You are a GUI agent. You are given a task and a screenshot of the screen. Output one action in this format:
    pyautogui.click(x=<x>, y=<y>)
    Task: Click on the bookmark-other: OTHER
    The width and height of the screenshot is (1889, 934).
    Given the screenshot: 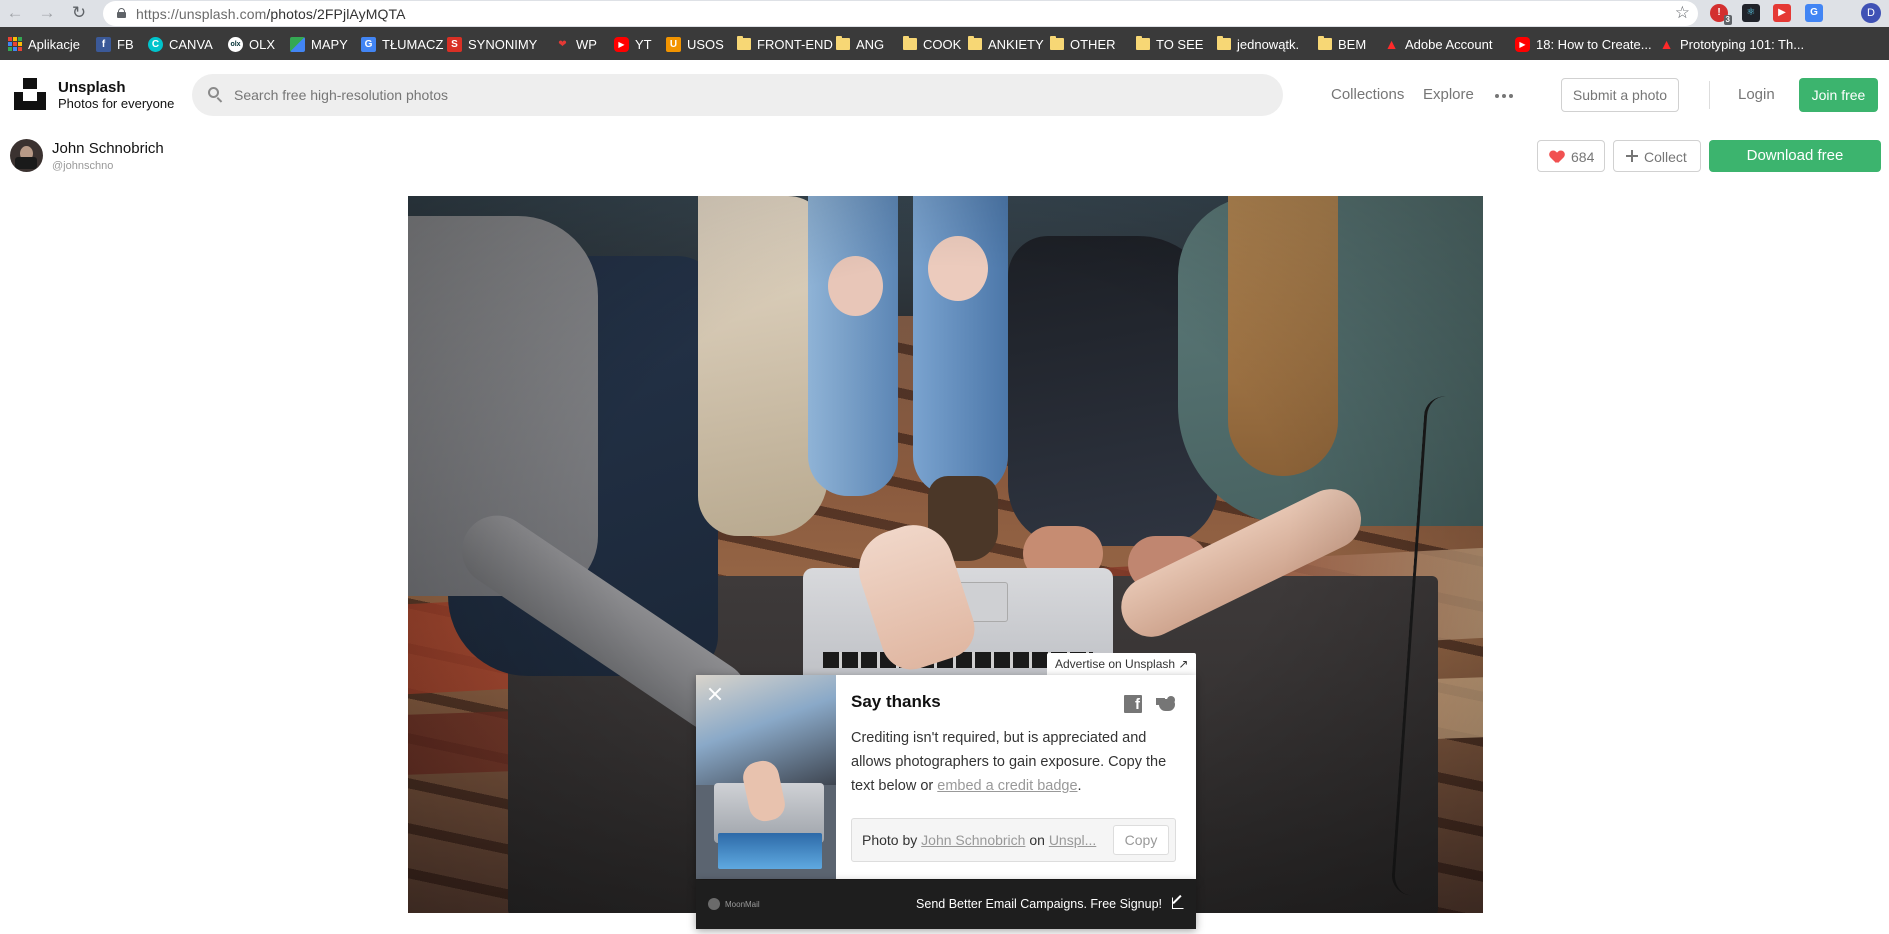 What is the action you would take?
    pyautogui.click(x=1083, y=44)
    